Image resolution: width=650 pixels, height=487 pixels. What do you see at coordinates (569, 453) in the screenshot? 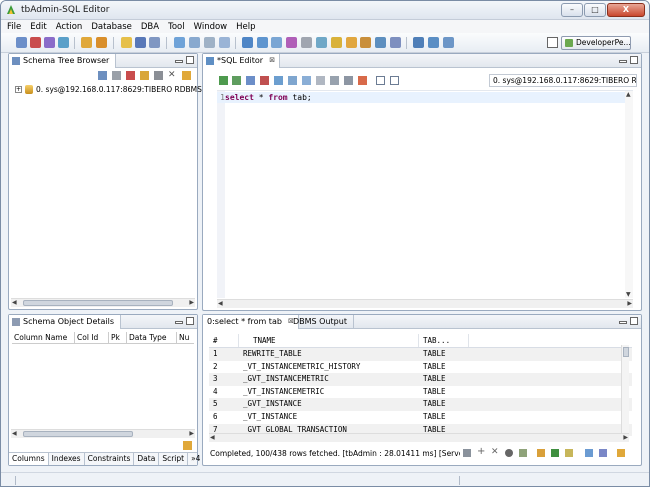
I see `copy-icon` at bounding box center [569, 453].